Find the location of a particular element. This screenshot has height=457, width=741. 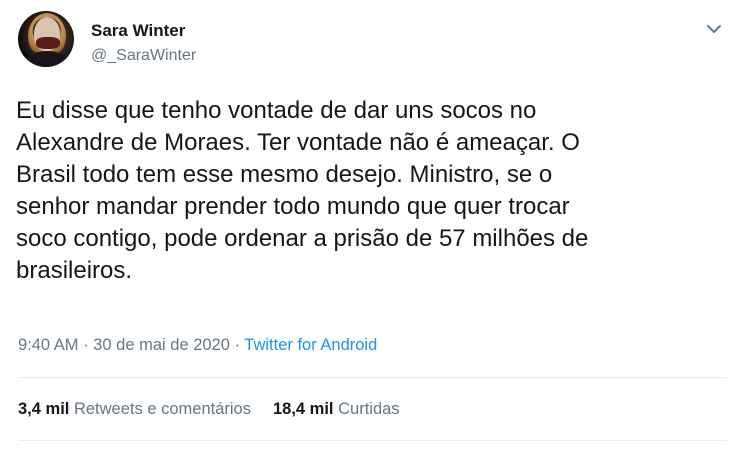

tweet-text-line: brasileiros. is located at coordinates (74, 270).